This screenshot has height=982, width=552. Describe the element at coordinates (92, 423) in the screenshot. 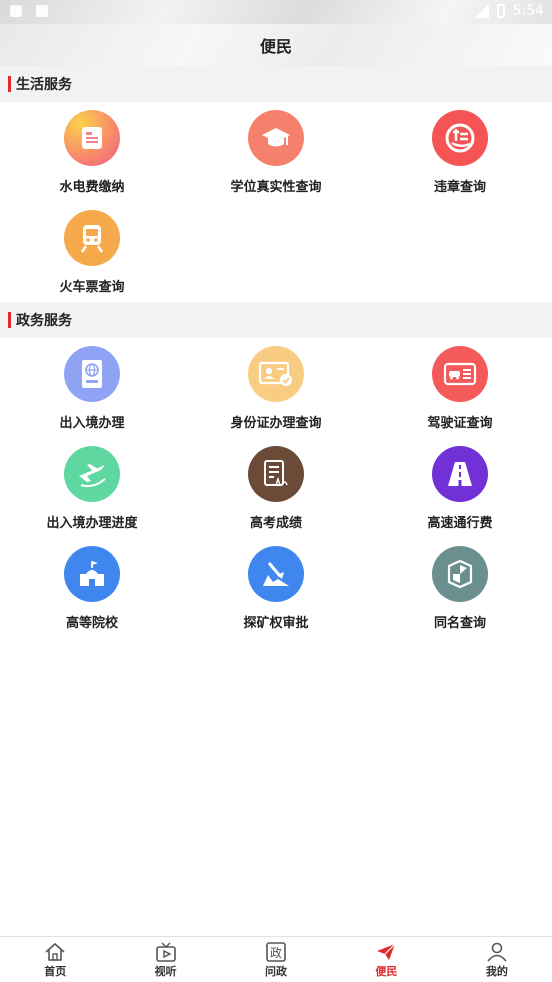

I see `service-label: 出入境办理` at that location.